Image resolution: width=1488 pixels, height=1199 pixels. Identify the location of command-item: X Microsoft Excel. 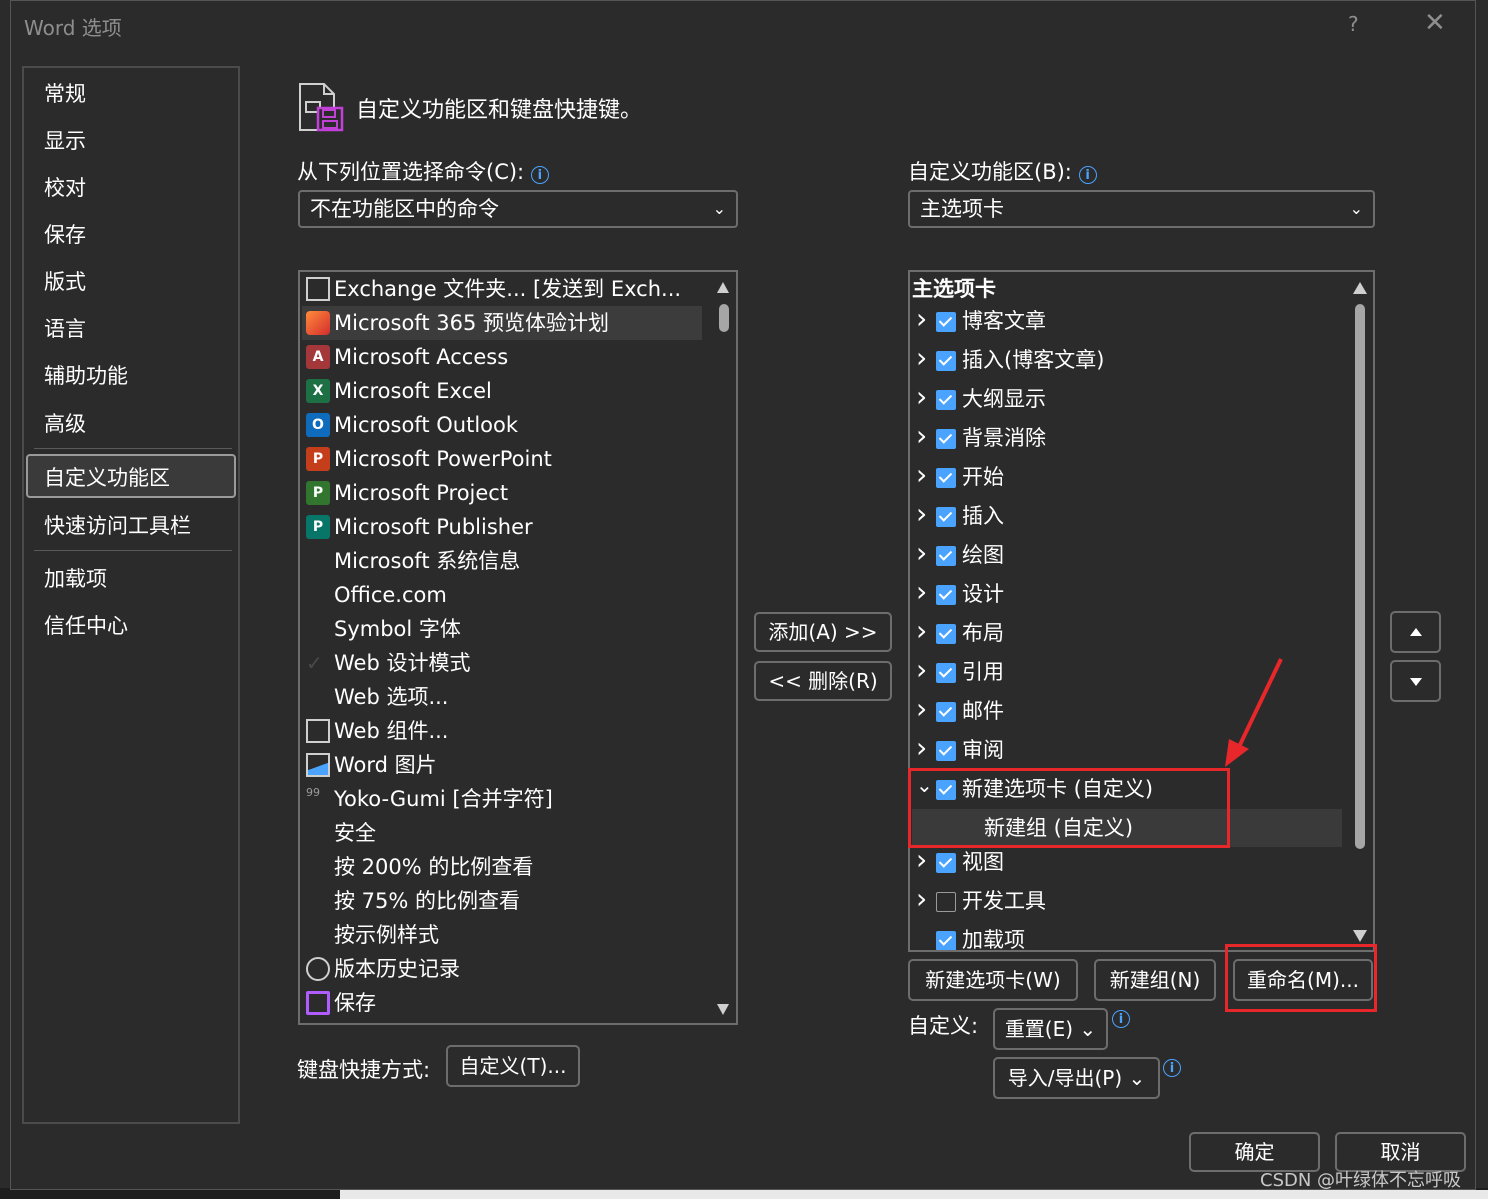
(502, 391).